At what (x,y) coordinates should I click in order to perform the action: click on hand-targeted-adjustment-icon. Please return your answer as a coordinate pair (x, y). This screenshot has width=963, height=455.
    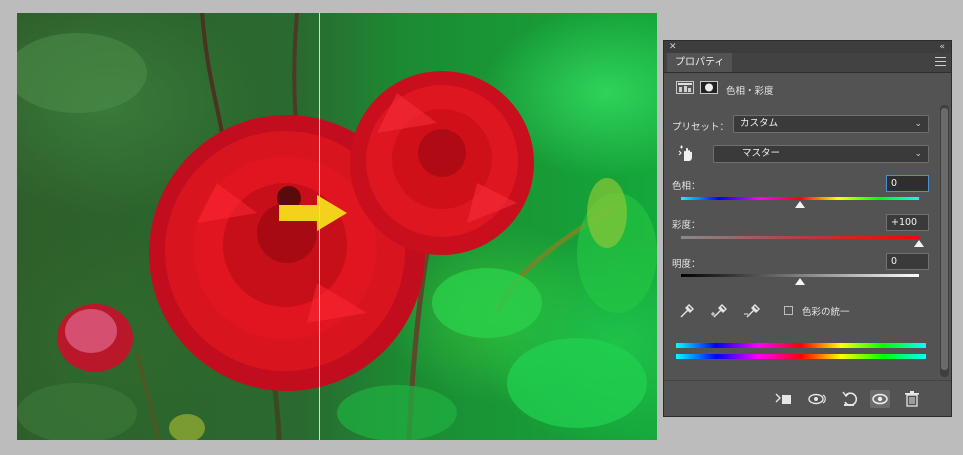
    Looking at the image, I should click on (686, 153).